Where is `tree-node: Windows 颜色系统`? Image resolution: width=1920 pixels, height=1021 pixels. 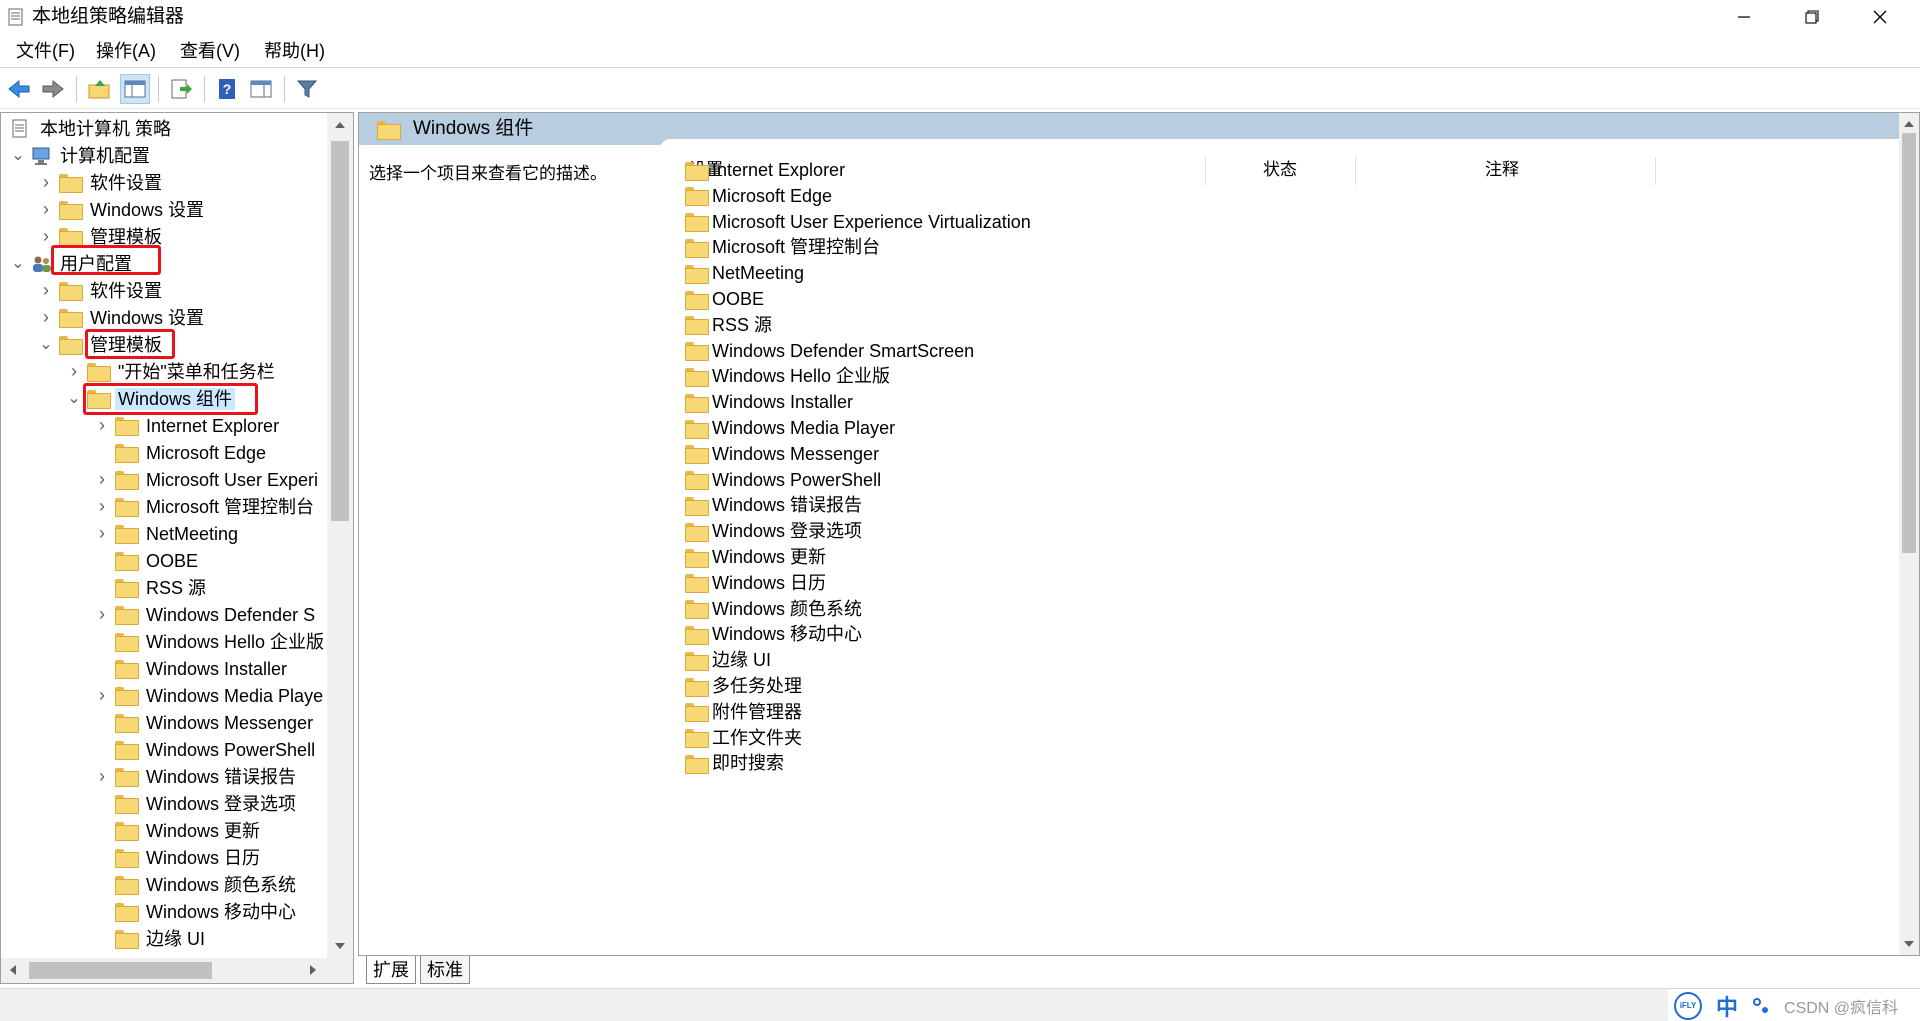 tree-node: Windows 颜色系统 is located at coordinates (197, 884).